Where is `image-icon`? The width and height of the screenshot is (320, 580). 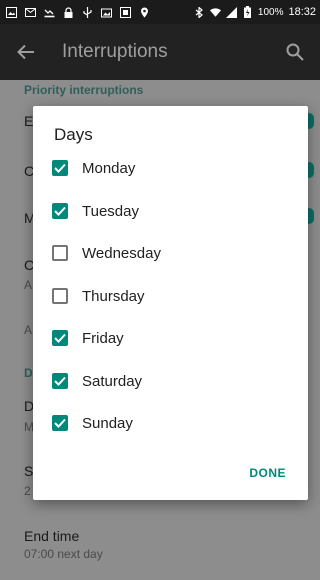 image-icon is located at coordinates (11, 12).